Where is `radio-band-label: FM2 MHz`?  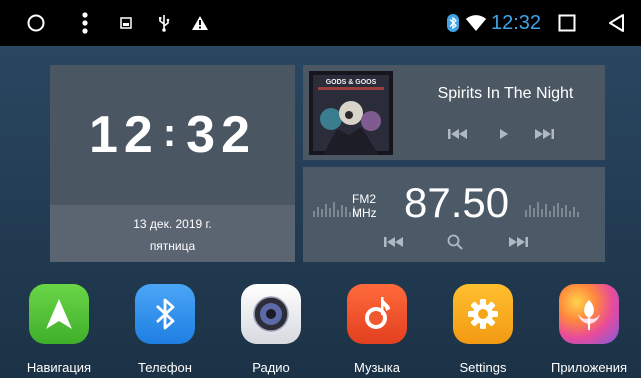
radio-band-label: FM2 MHz is located at coordinates (364, 206).